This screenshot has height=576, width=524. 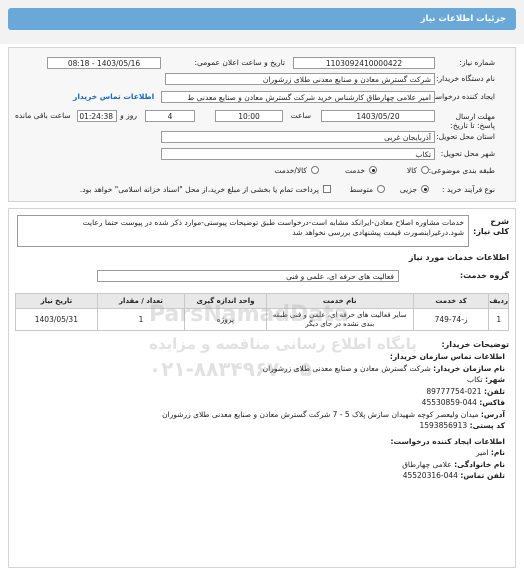 What do you see at coordinates (460, 96) in the screenshot?
I see `creator-label: ایجاد کننده درخواست:` at bounding box center [460, 96].